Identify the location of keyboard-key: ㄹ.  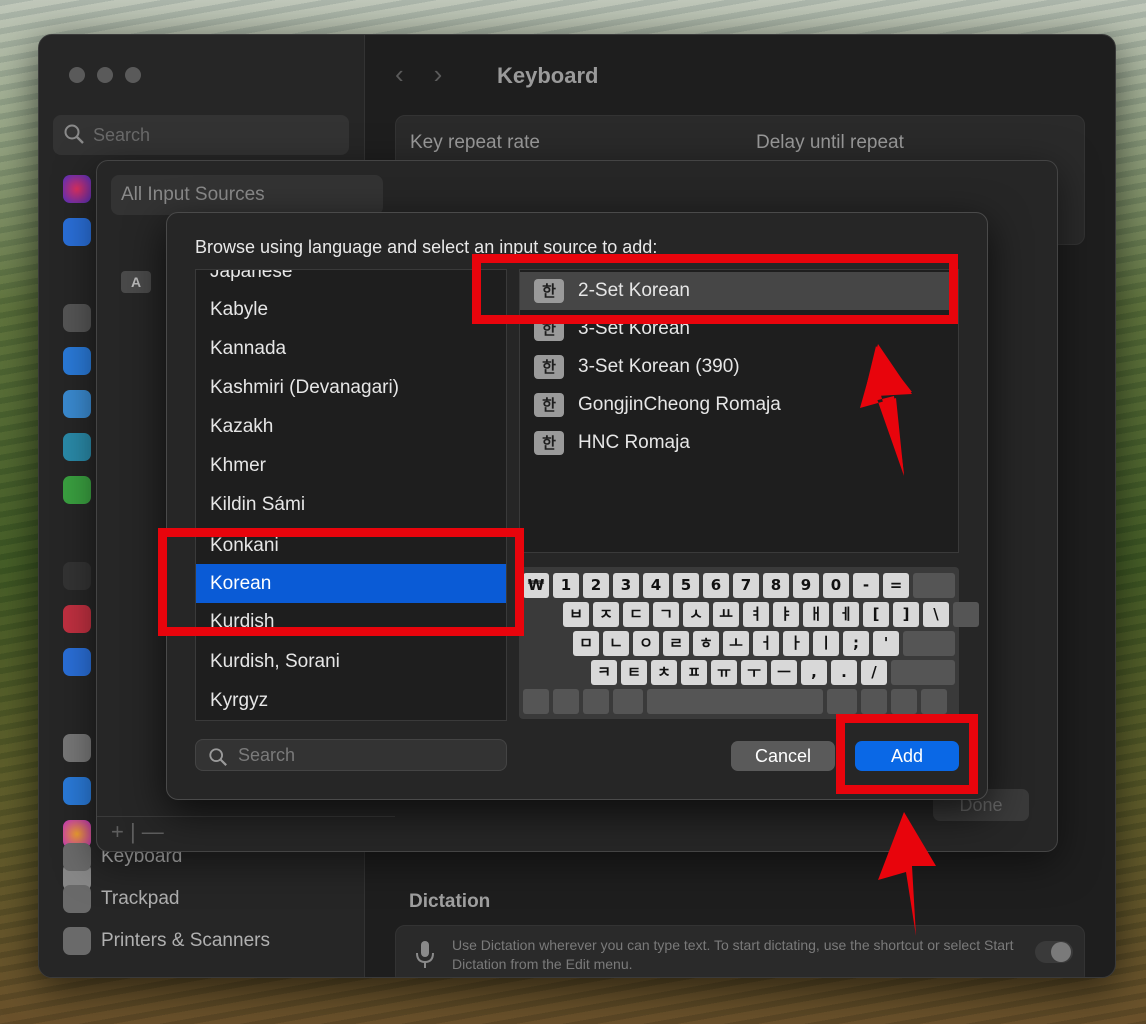
(676, 643).